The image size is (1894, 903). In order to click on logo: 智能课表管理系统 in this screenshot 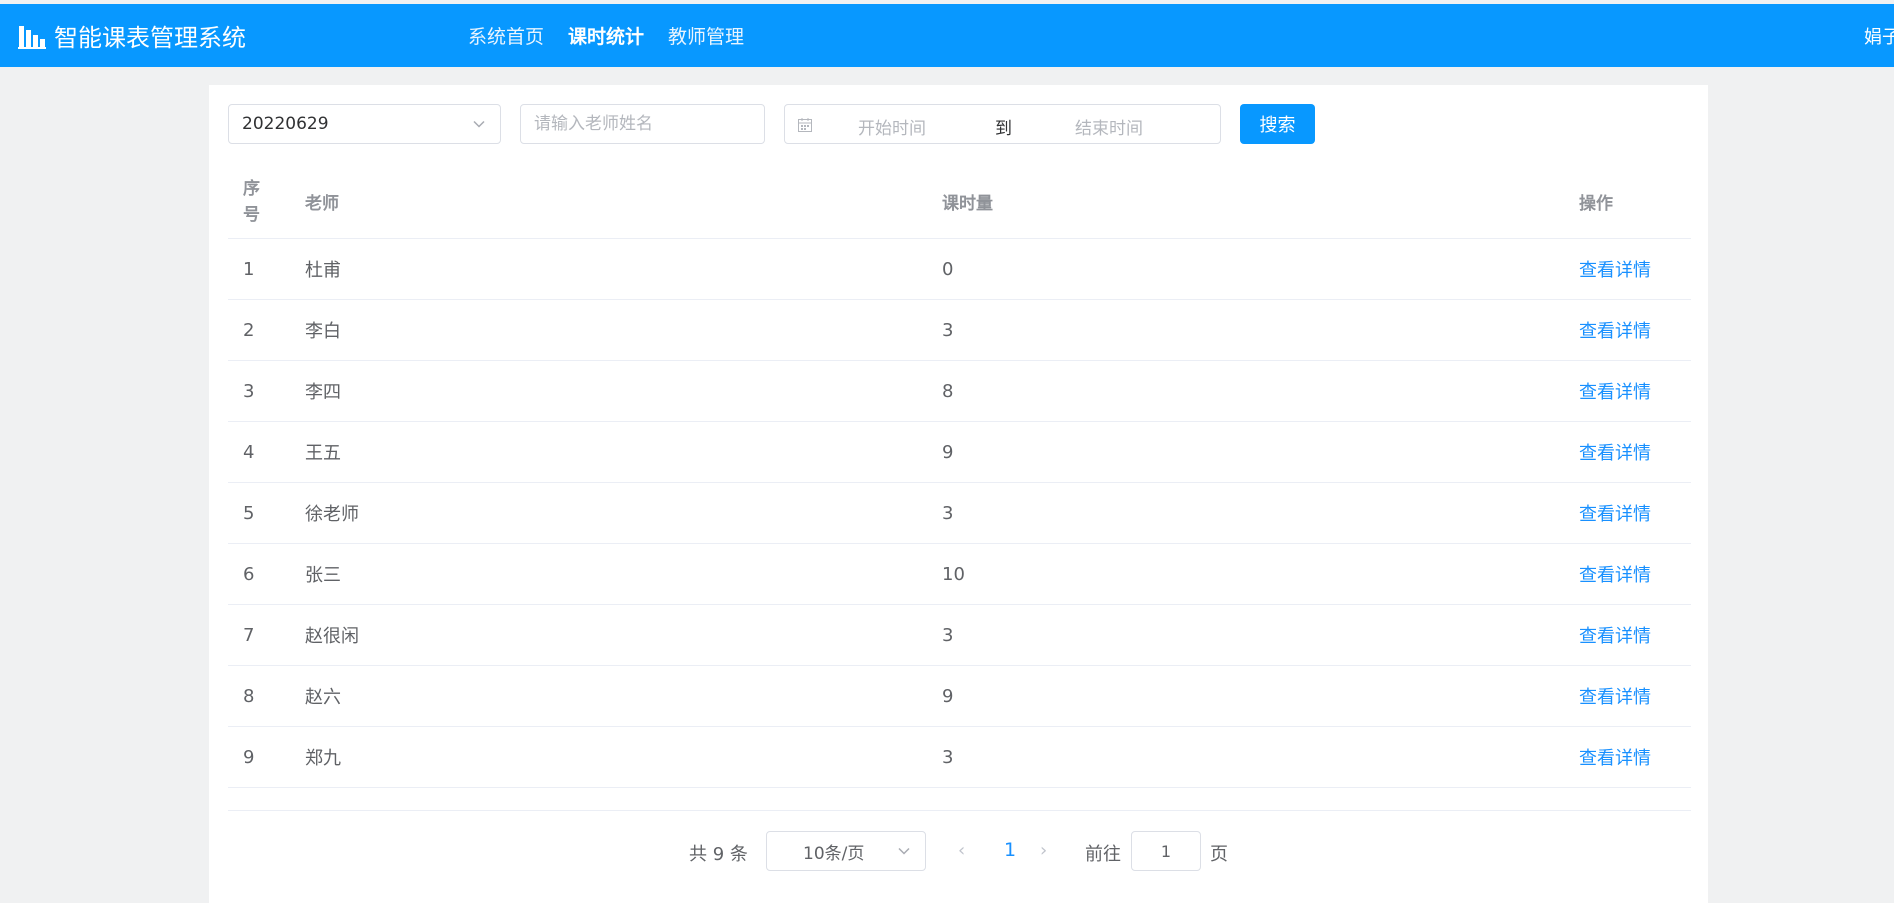, I will do `click(132, 35)`.